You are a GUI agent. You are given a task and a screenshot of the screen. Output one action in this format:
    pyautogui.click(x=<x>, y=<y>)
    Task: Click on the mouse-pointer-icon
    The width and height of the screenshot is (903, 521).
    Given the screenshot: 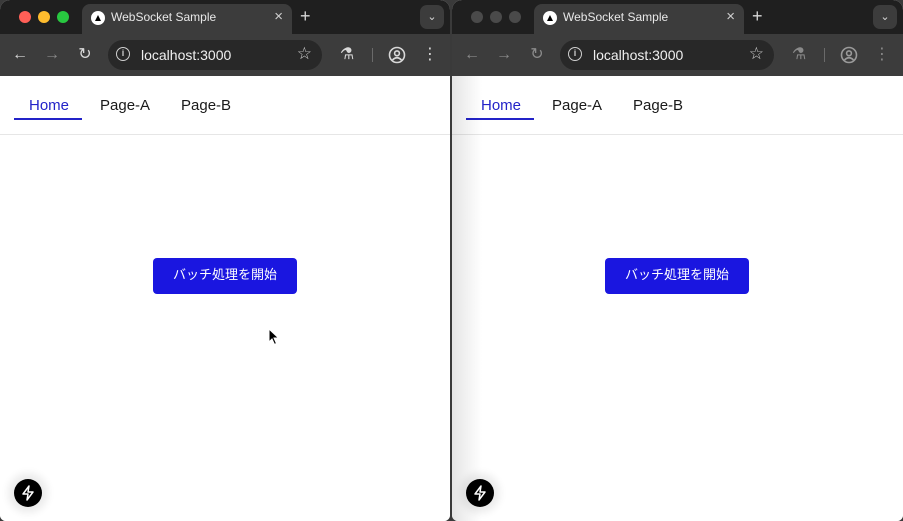 What is the action you would take?
    pyautogui.click(x=274, y=339)
    